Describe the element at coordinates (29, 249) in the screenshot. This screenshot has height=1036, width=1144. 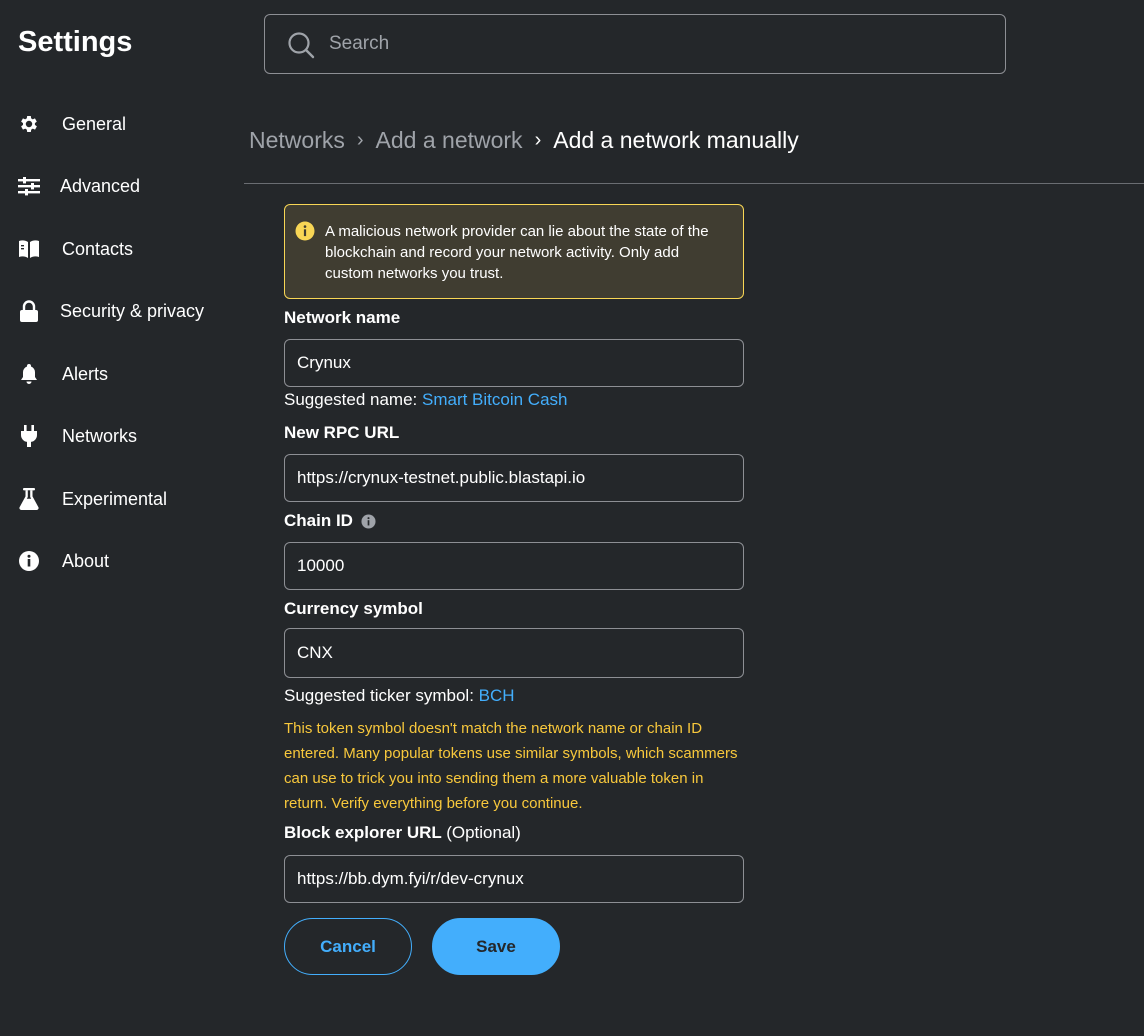
I see `book-icon` at that location.